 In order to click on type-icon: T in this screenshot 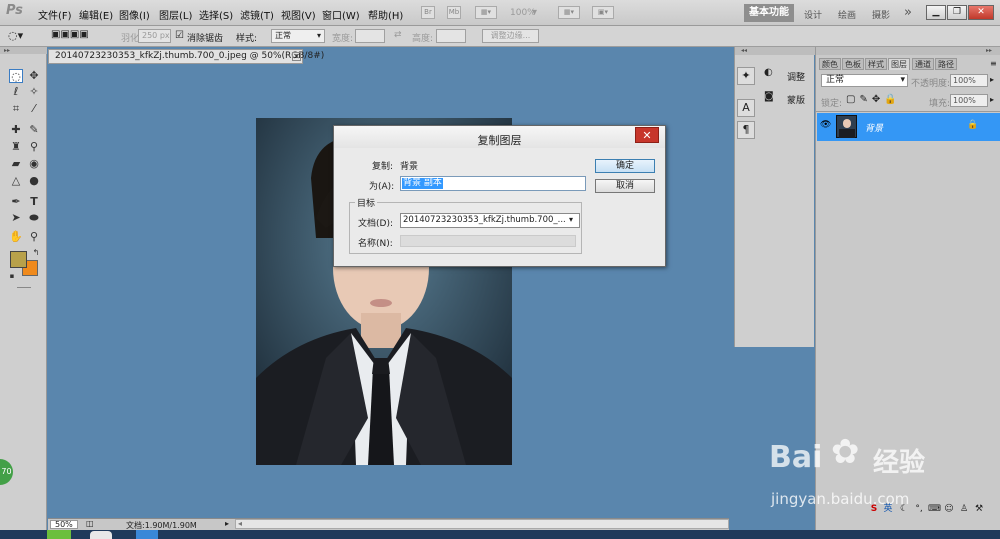, I will do `click(34, 202)`.